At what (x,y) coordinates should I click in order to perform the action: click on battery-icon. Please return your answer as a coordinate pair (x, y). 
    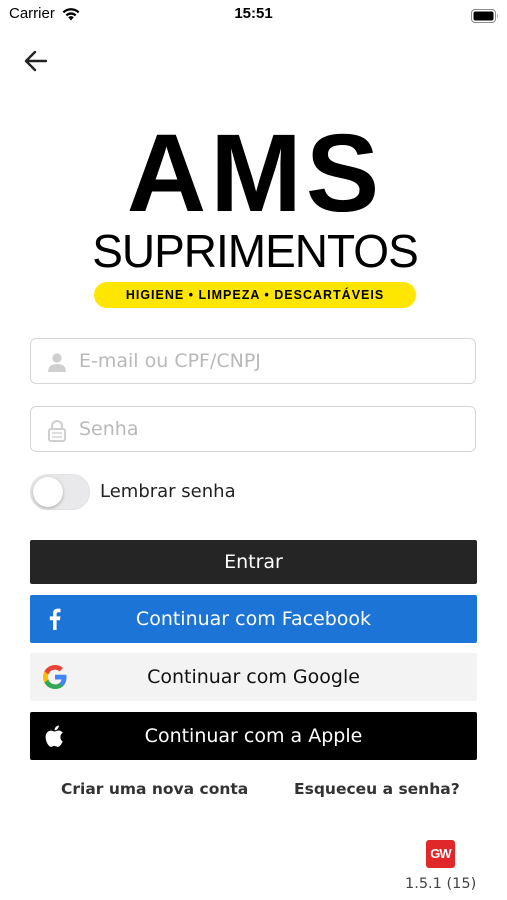
    Looking at the image, I should click on (485, 17).